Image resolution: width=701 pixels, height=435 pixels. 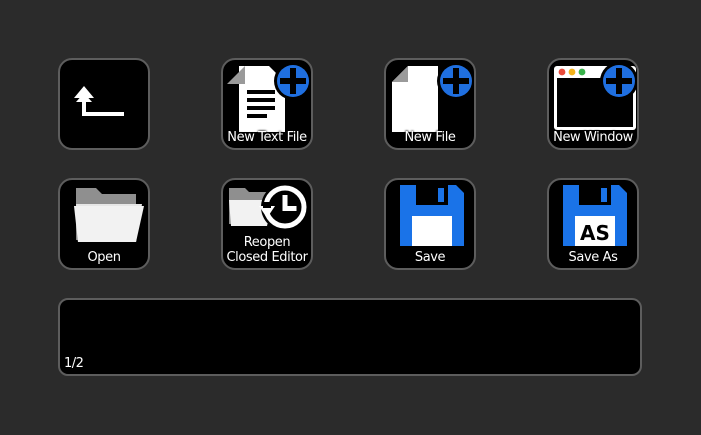 I want to click on open-label: Open, so click(x=104, y=257).